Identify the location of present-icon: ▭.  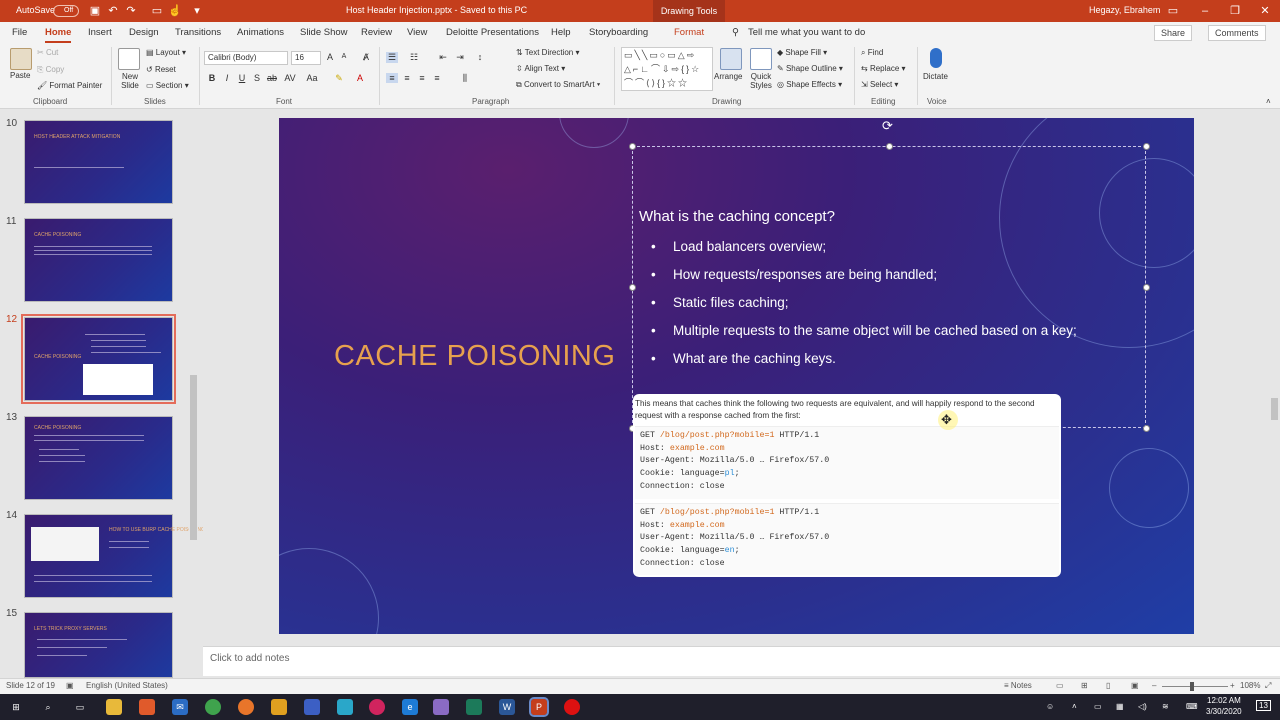
(157, 11).